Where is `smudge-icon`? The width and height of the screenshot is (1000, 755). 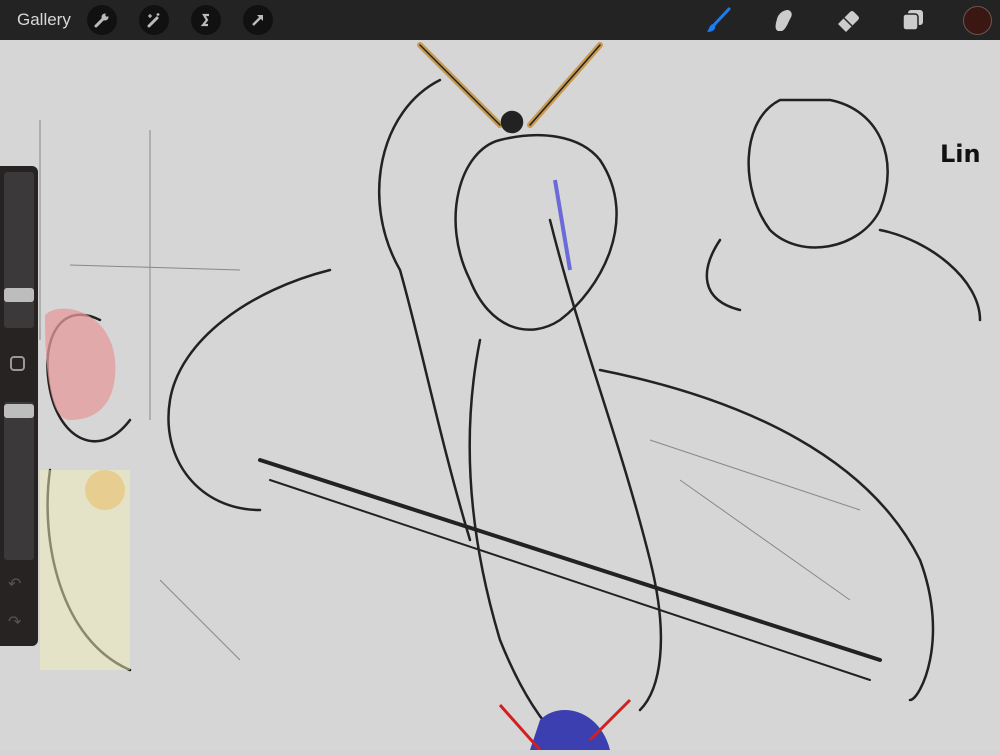
smudge-icon is located at coordinates (783, 20).